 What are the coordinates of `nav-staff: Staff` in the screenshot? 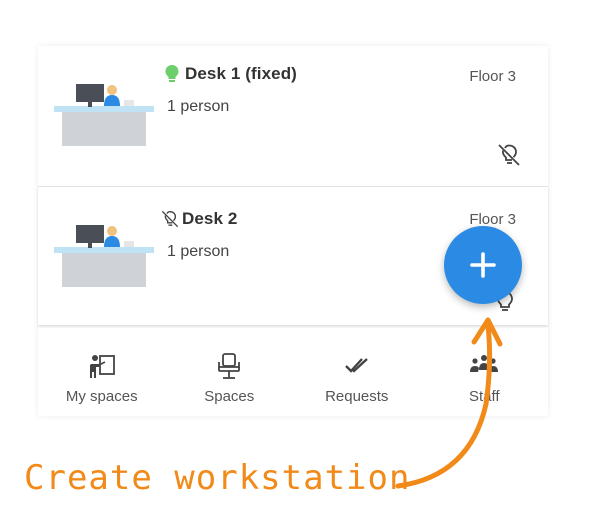 It's located at (485, 376).